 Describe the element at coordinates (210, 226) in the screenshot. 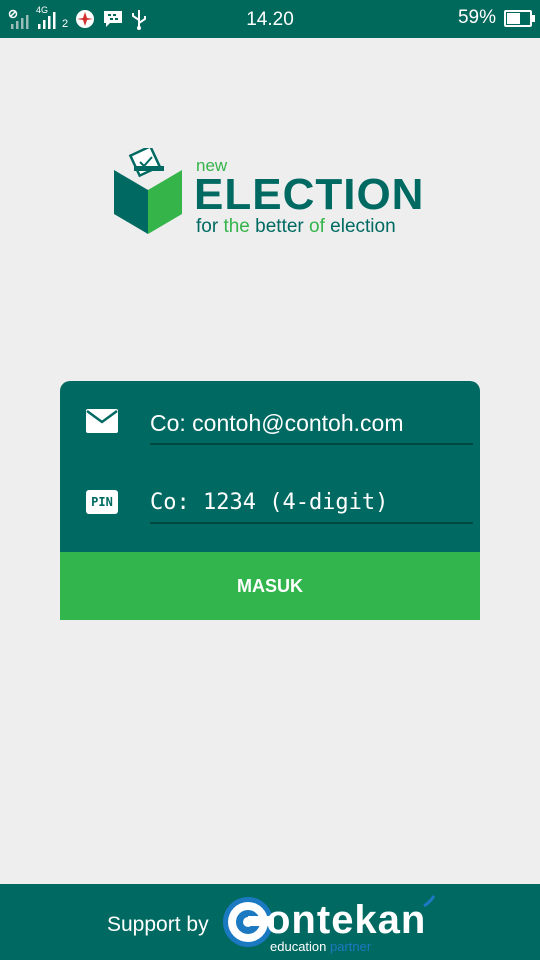

I see `tagline-part: for` at that location.